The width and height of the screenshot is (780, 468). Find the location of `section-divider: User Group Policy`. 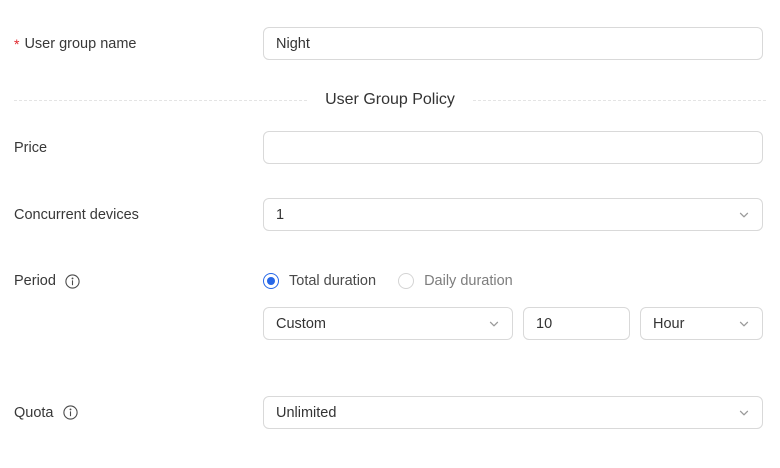

section-divider: User Group Policy is located at coordinates (390, 100).